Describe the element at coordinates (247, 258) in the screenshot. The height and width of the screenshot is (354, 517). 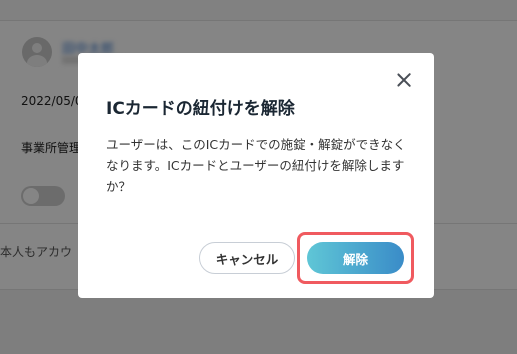
I see `cancel-button: キャンセル` at that location.